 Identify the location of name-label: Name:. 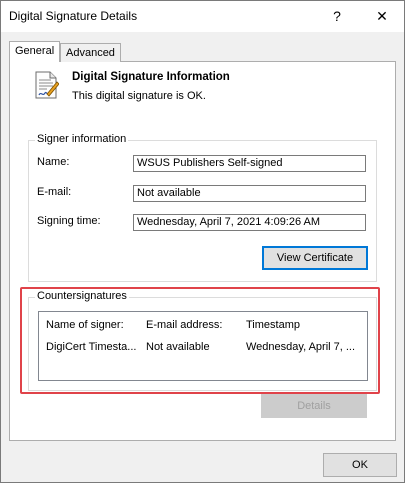
(53, 162).